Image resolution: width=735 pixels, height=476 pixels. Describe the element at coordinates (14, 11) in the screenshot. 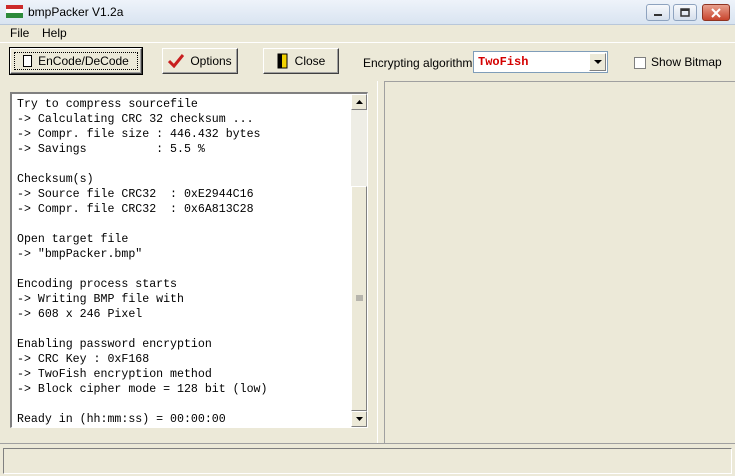

I see `flag-icon` at that location.